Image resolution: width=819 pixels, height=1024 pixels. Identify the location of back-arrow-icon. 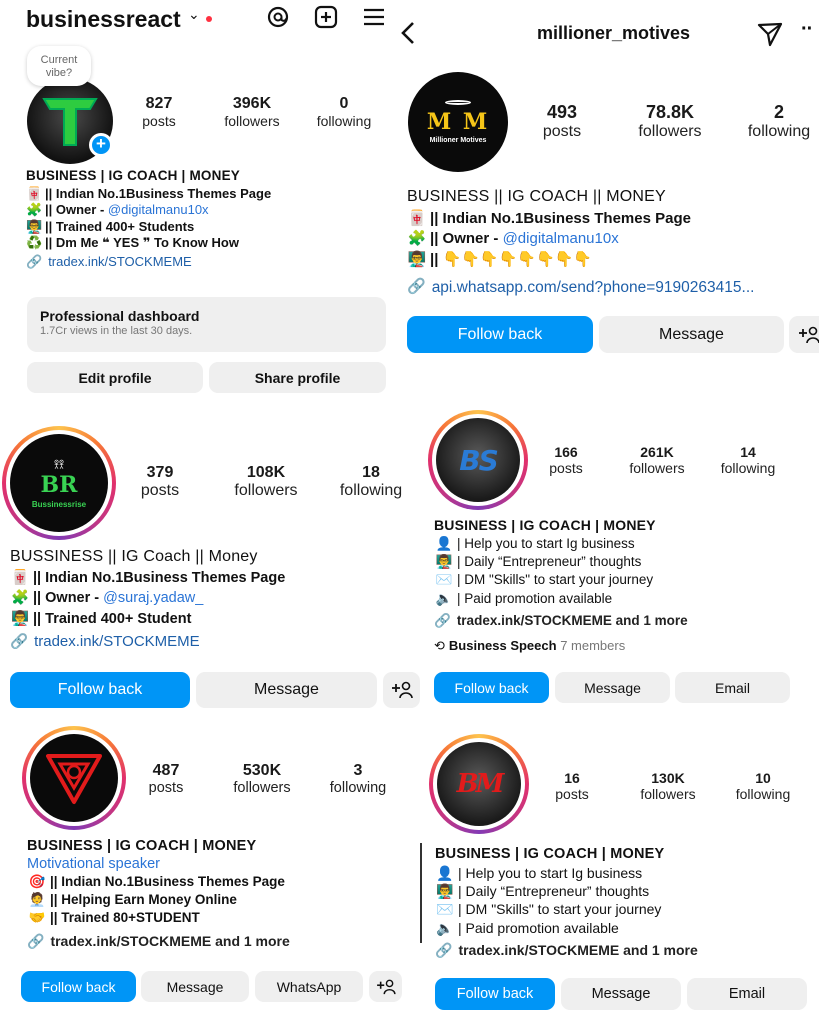
(408, 33).